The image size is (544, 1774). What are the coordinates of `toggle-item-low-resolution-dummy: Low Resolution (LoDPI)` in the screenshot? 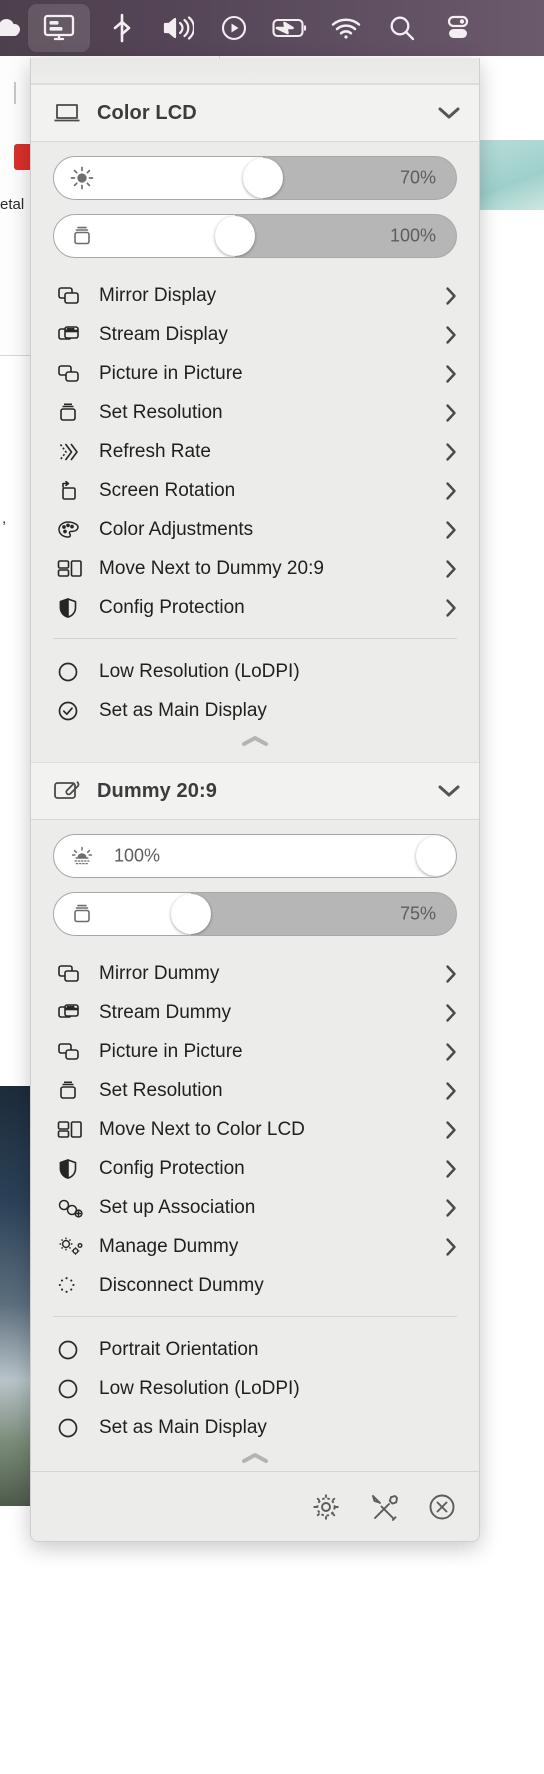 It's located at (255, 1388).